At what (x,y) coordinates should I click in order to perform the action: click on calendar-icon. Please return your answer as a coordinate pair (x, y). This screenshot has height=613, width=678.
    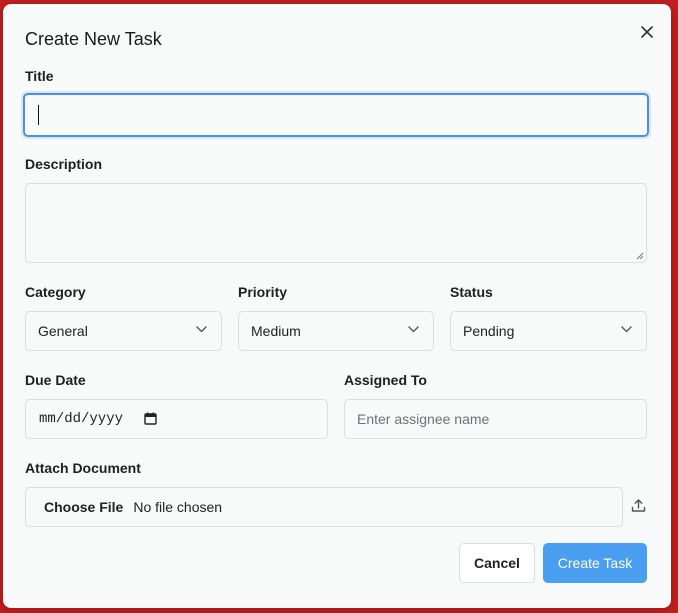
    Looking at the image, I should click on (150, 418).